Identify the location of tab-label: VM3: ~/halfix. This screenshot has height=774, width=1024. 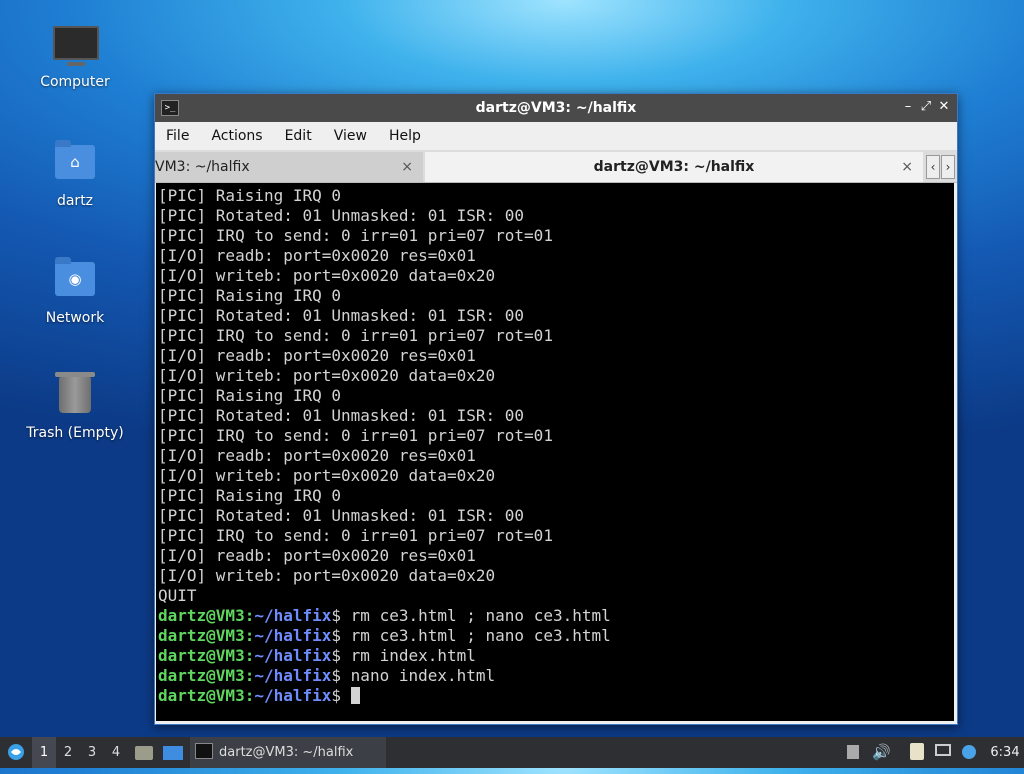
(202, 167).